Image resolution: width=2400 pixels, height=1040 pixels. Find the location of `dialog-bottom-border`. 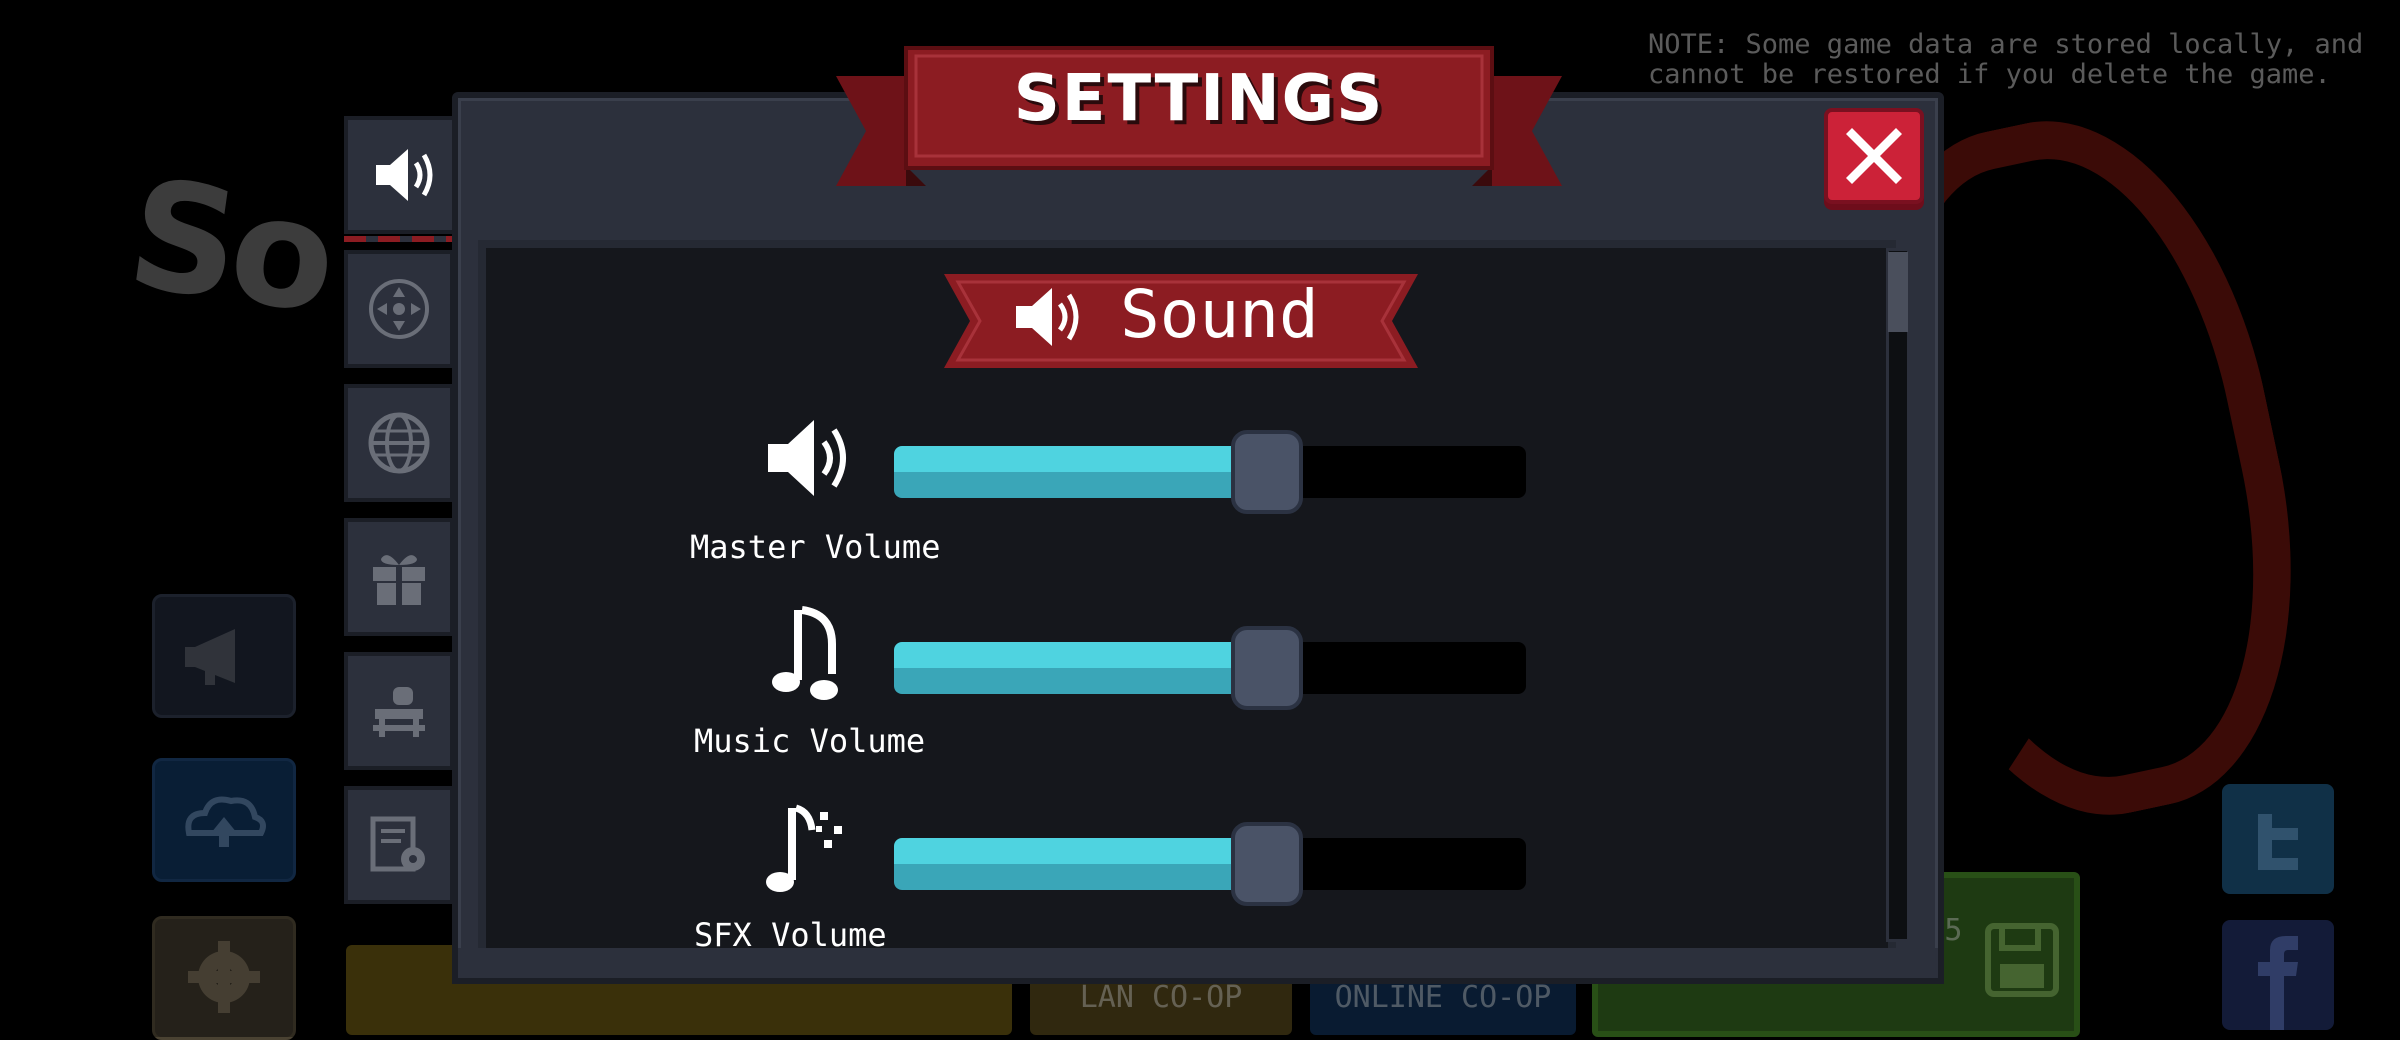

dialog-bottom-border is located at coordinates (1198, 966).